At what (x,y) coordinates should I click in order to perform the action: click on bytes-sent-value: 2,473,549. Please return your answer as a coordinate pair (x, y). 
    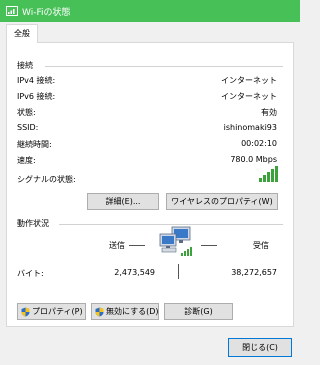
    Looking at the image, I should click on (134, 272).